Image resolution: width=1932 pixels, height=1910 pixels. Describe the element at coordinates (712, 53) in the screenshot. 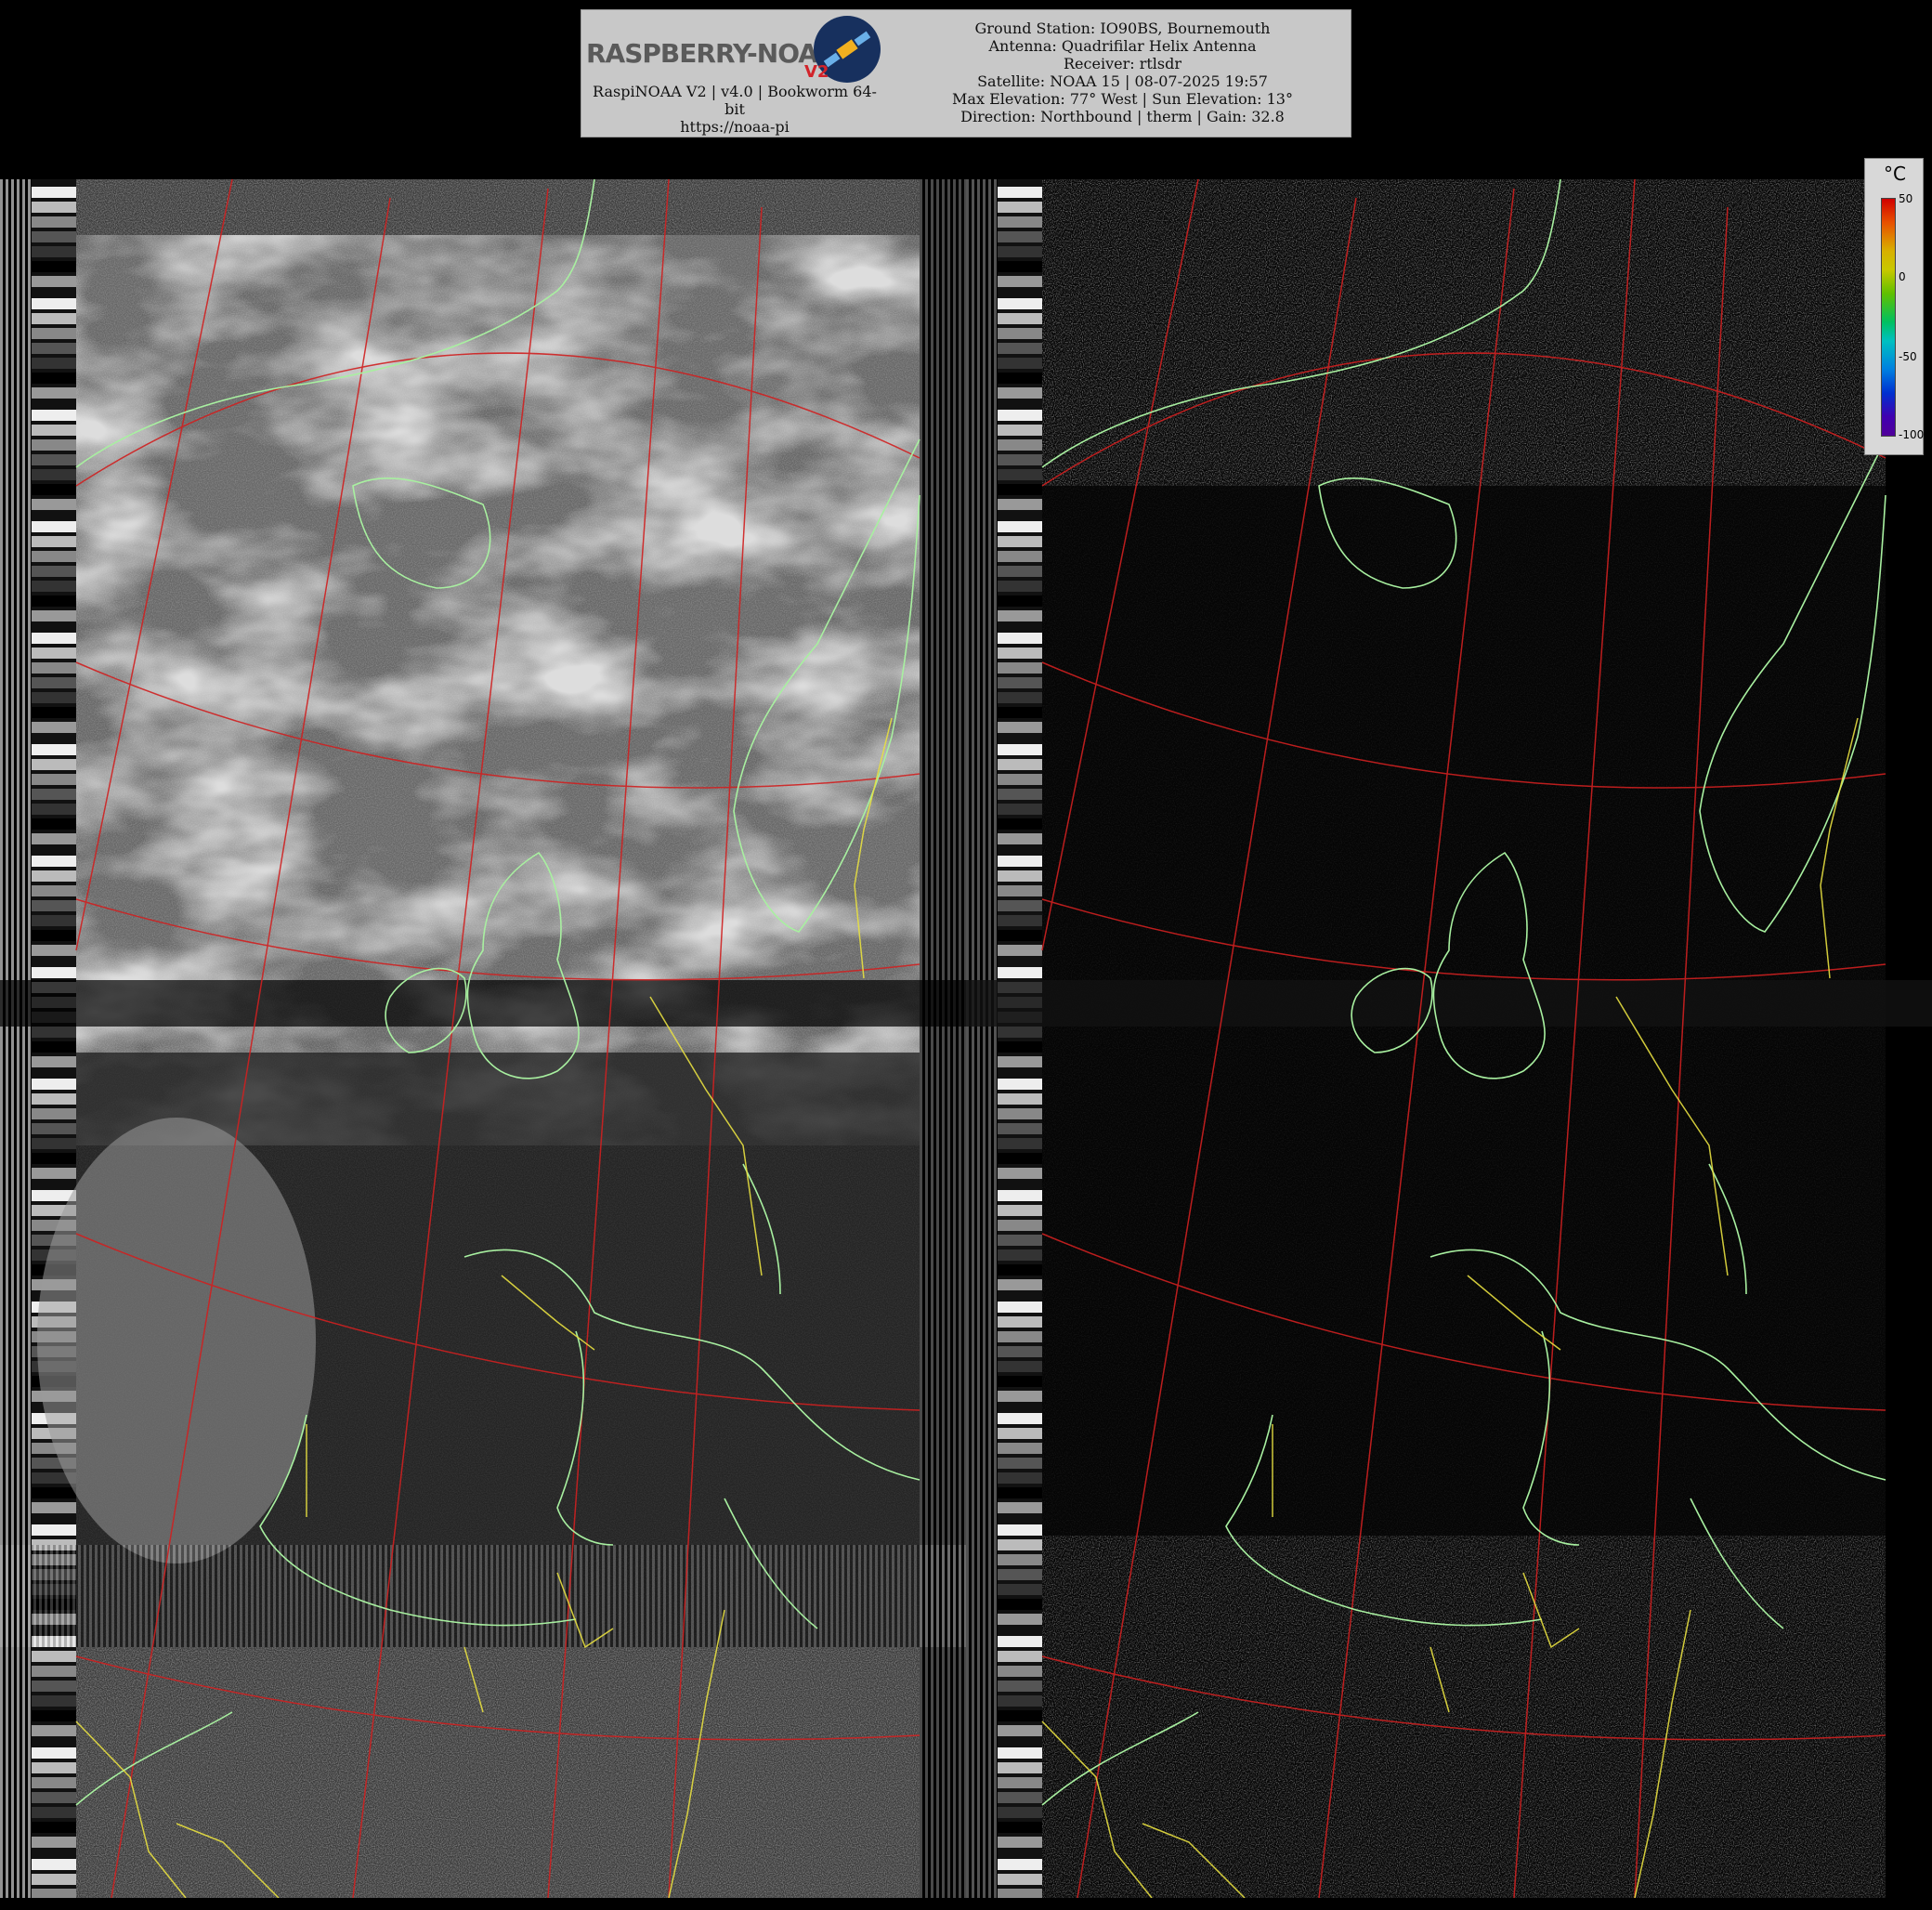

I see `logo-text: RASPBERRY-NOAA` at that location.